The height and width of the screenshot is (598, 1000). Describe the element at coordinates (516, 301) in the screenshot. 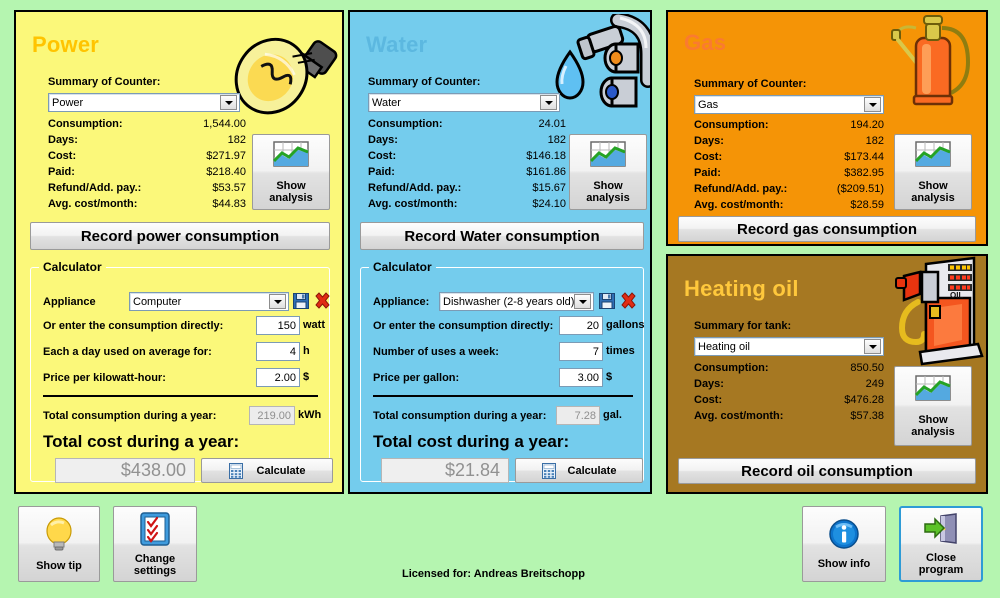

I see `appliance-select-water: Dishwasher (2-8 years old)` at that location.